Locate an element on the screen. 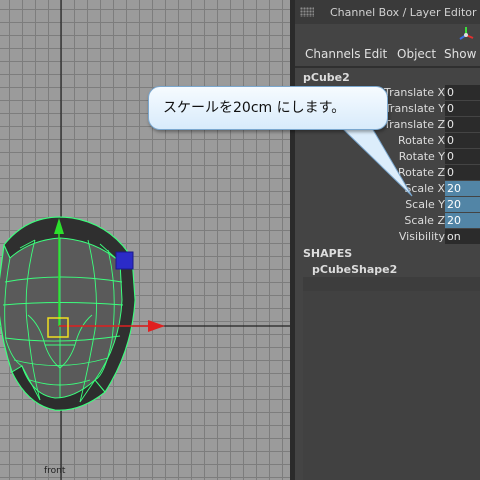 This screenshot has width=480, height=480. object-name: pCube2 is located at coordinates (326, 77).